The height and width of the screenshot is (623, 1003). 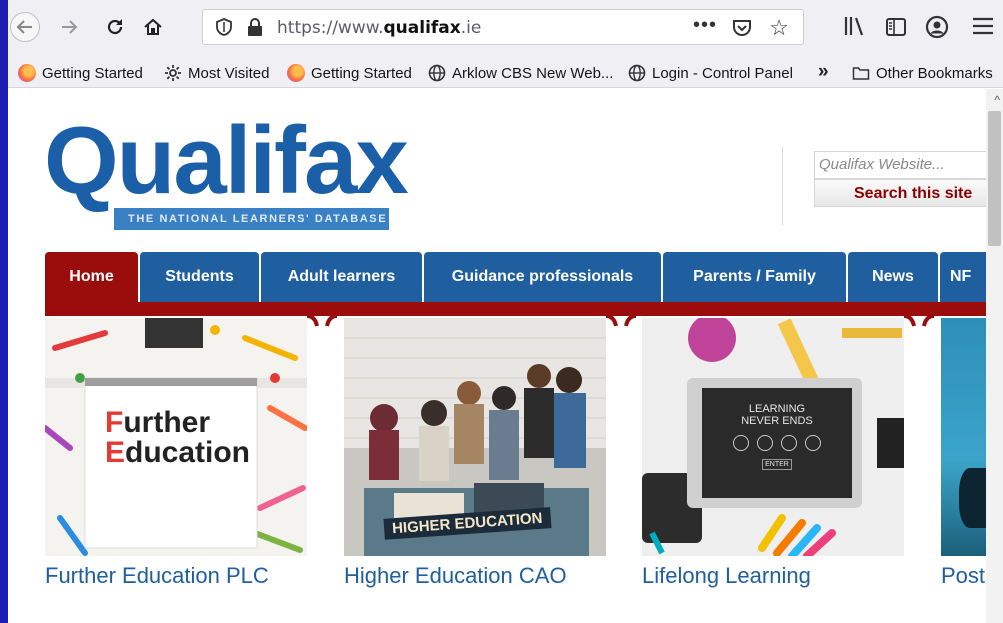 I want to click on enter-button-text: ENTER, so click(x=777, y=464).